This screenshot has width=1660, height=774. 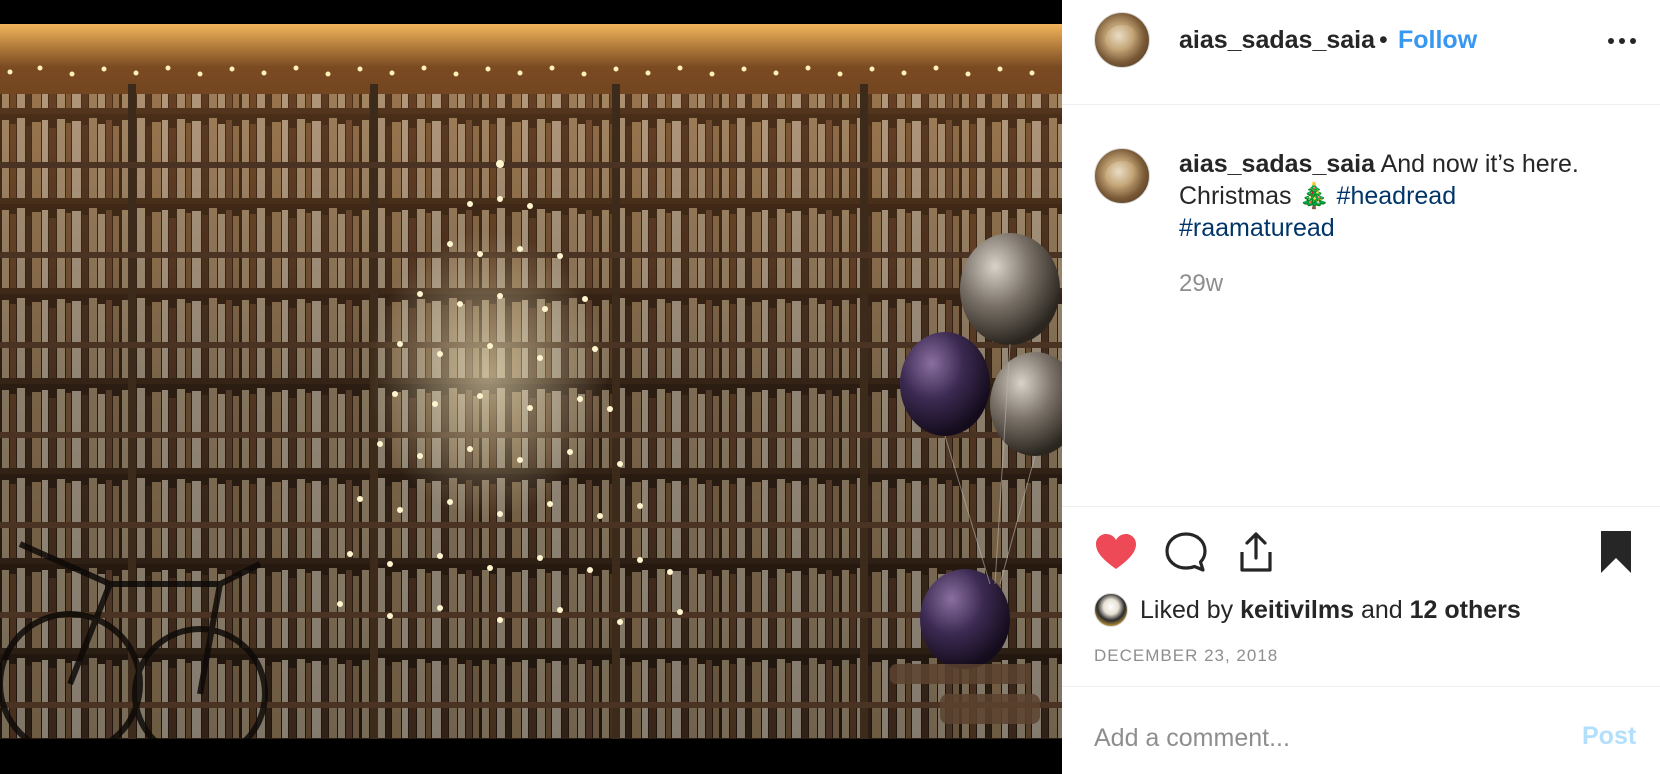 I want to click on more-options-icon, so click(x=1622, y=41).